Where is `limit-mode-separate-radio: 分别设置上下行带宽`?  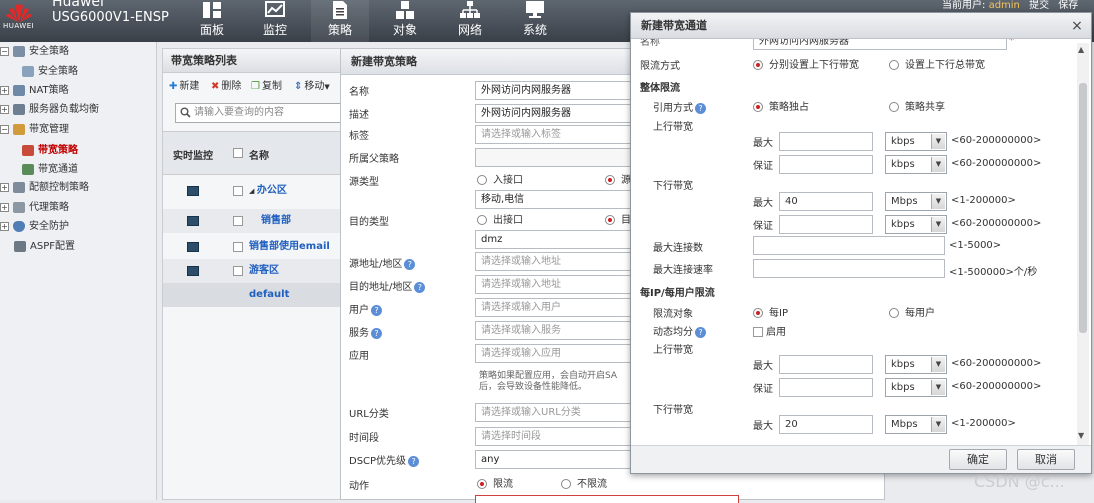
limit-mode-separate-radio: 分别设置上下行带宽 is located at coordinates (806, 63).